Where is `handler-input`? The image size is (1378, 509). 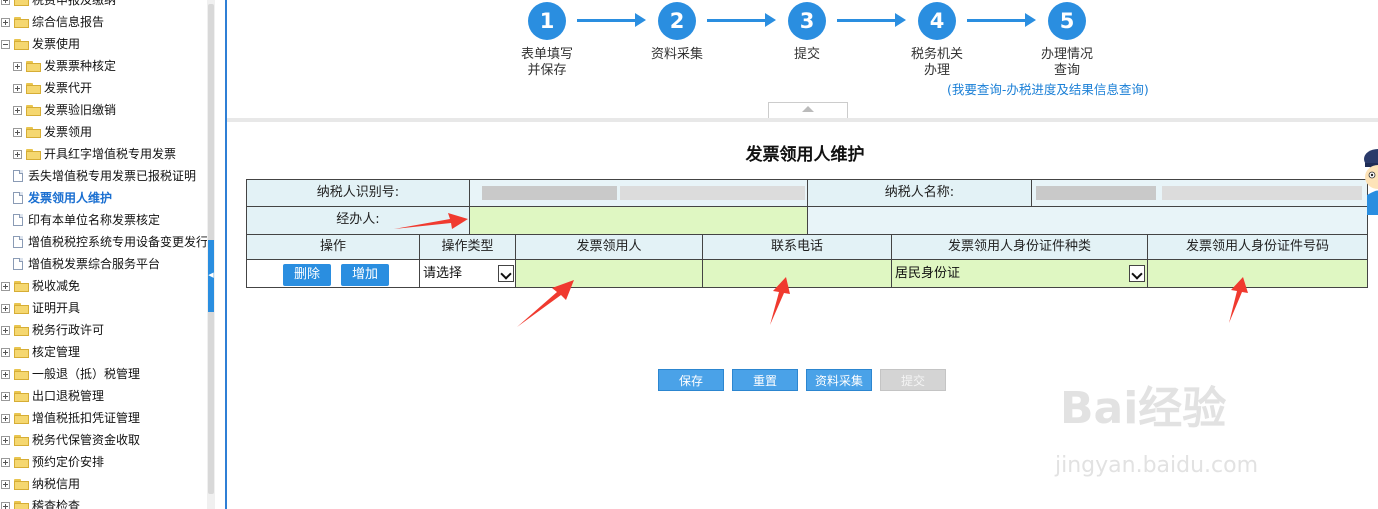
handler-input is located at coordinates (638, 220).